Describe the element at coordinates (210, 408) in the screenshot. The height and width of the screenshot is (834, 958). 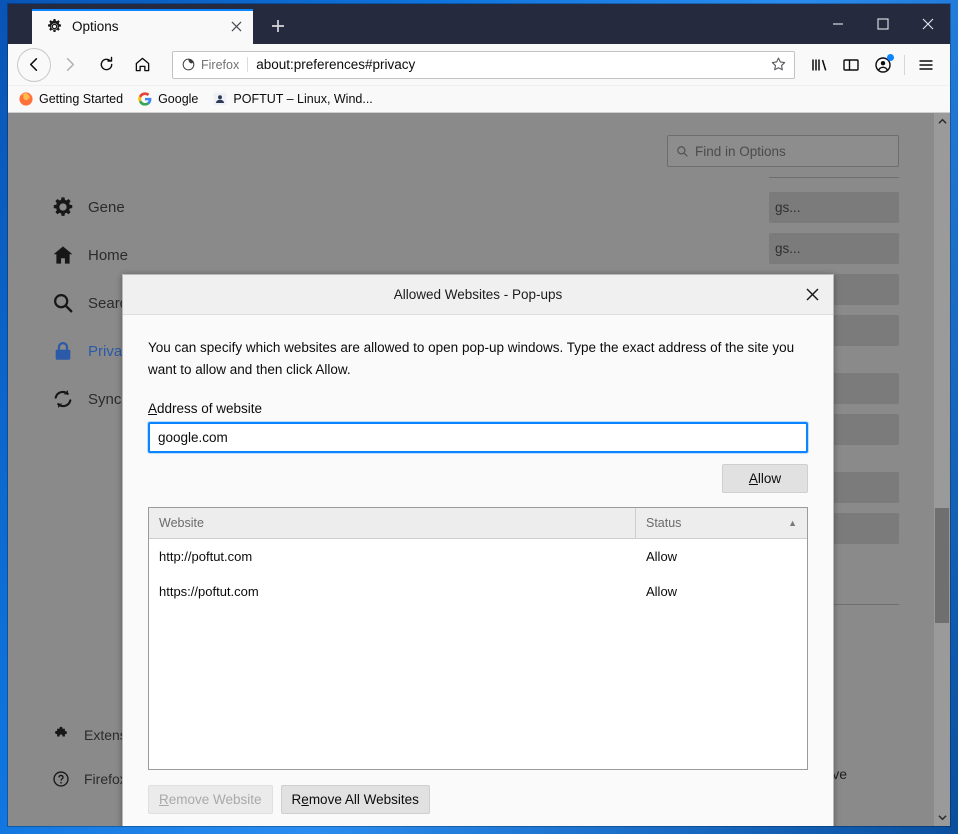
I see `label-rest: ddress of website` at that location.